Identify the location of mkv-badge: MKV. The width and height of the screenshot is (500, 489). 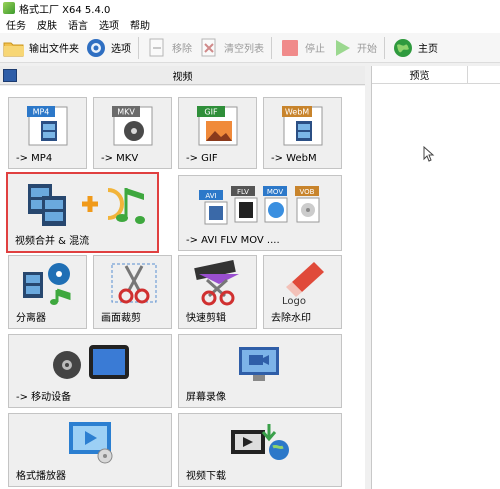
(126, 112).